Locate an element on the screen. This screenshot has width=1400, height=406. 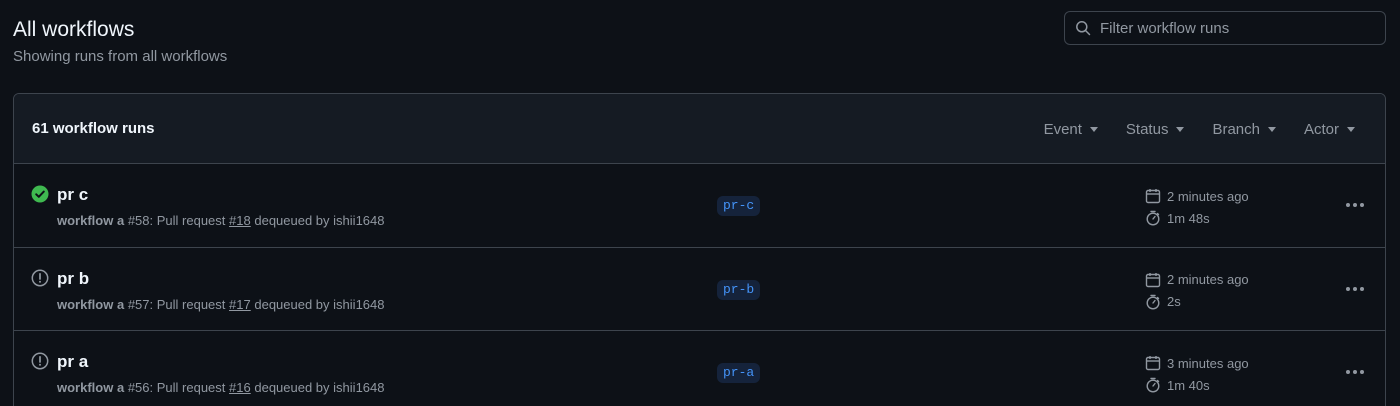
run-title-link: pr b is located at coordinates (73, 279).